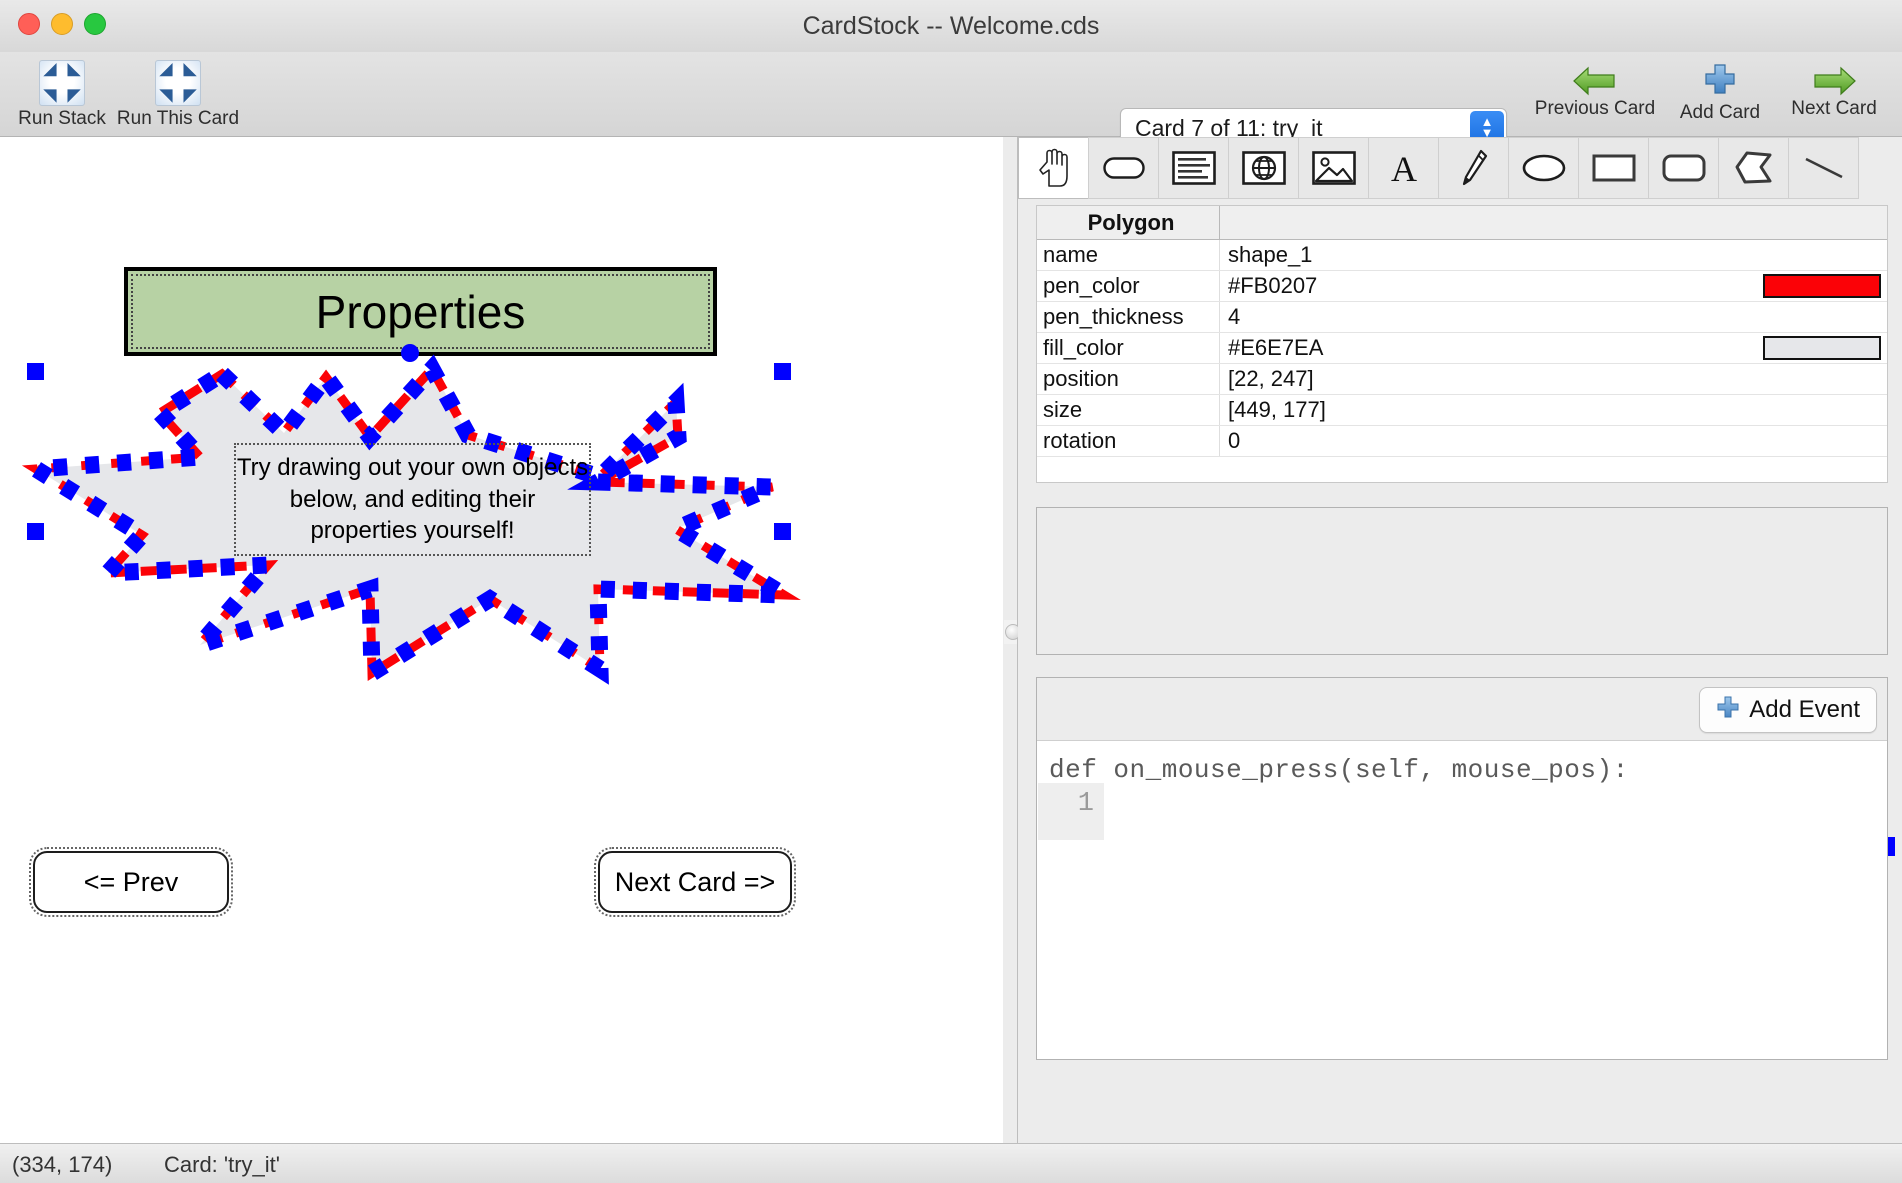 This screenshot has height=1183, width=1902. I want to click on run-this-card-button: ◢ ◣ ◥ ◤ Run This Card, so click(178, 95).